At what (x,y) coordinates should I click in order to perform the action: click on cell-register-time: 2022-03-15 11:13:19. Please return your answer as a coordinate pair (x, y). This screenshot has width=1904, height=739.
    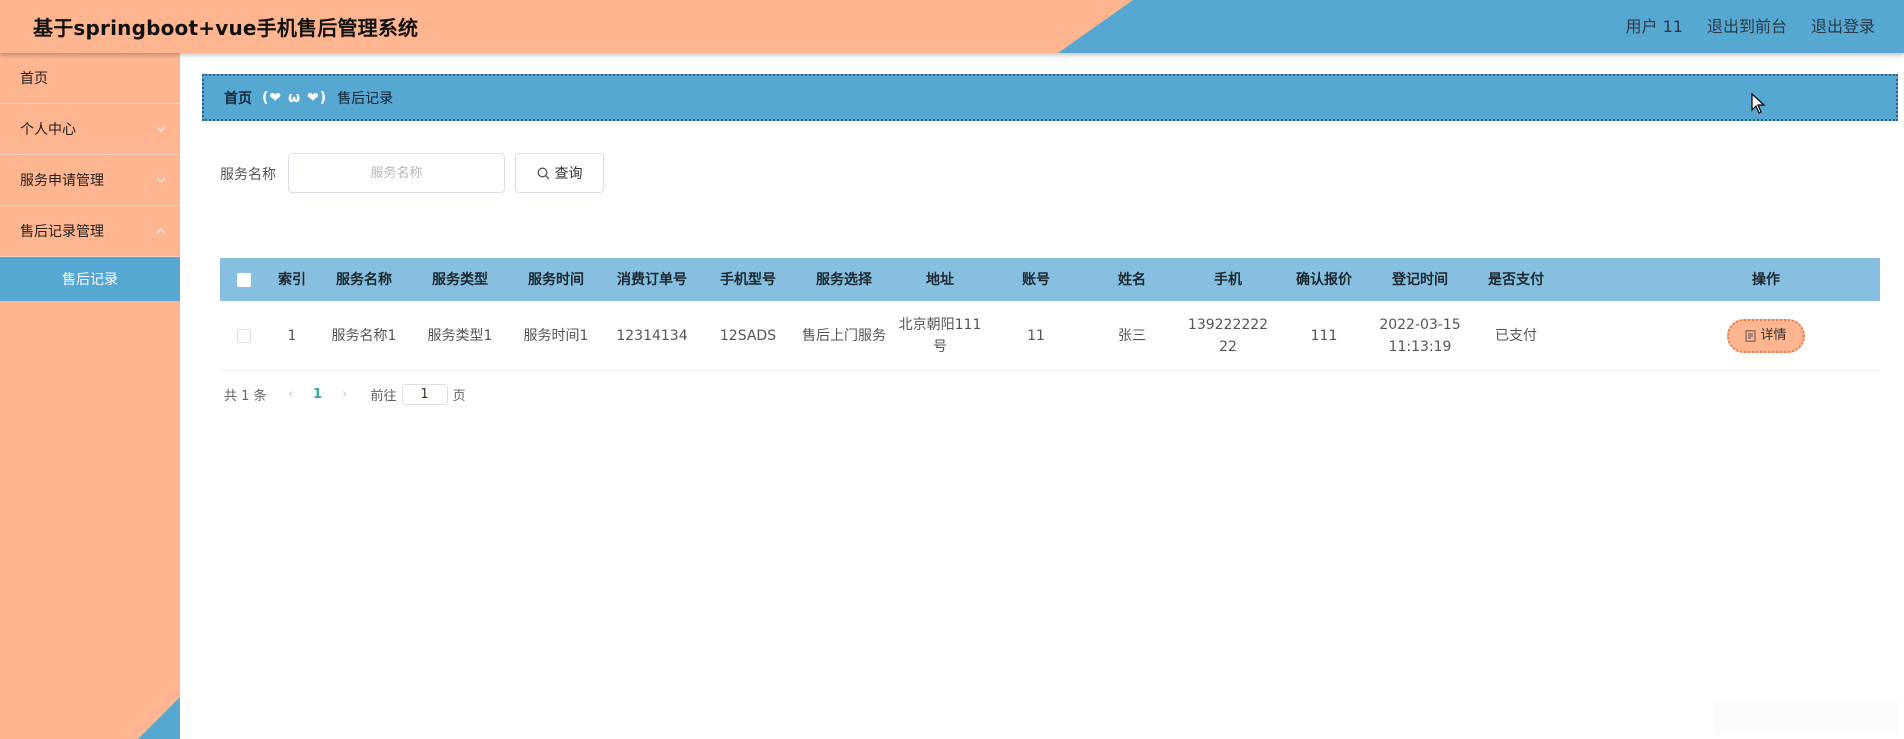
    Looking at the image, I should click on (1420, 335).